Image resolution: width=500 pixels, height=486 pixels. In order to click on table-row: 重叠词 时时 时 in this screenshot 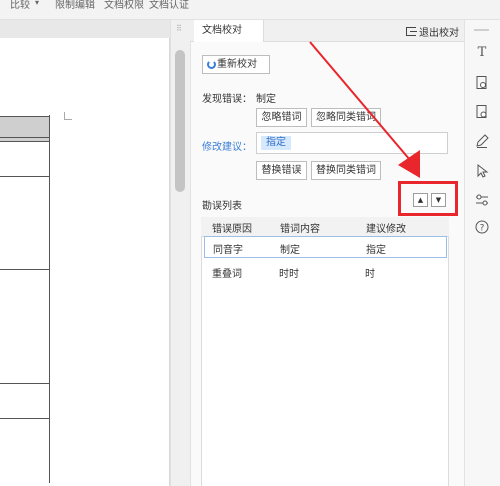, I will do `click(325, 272)`.